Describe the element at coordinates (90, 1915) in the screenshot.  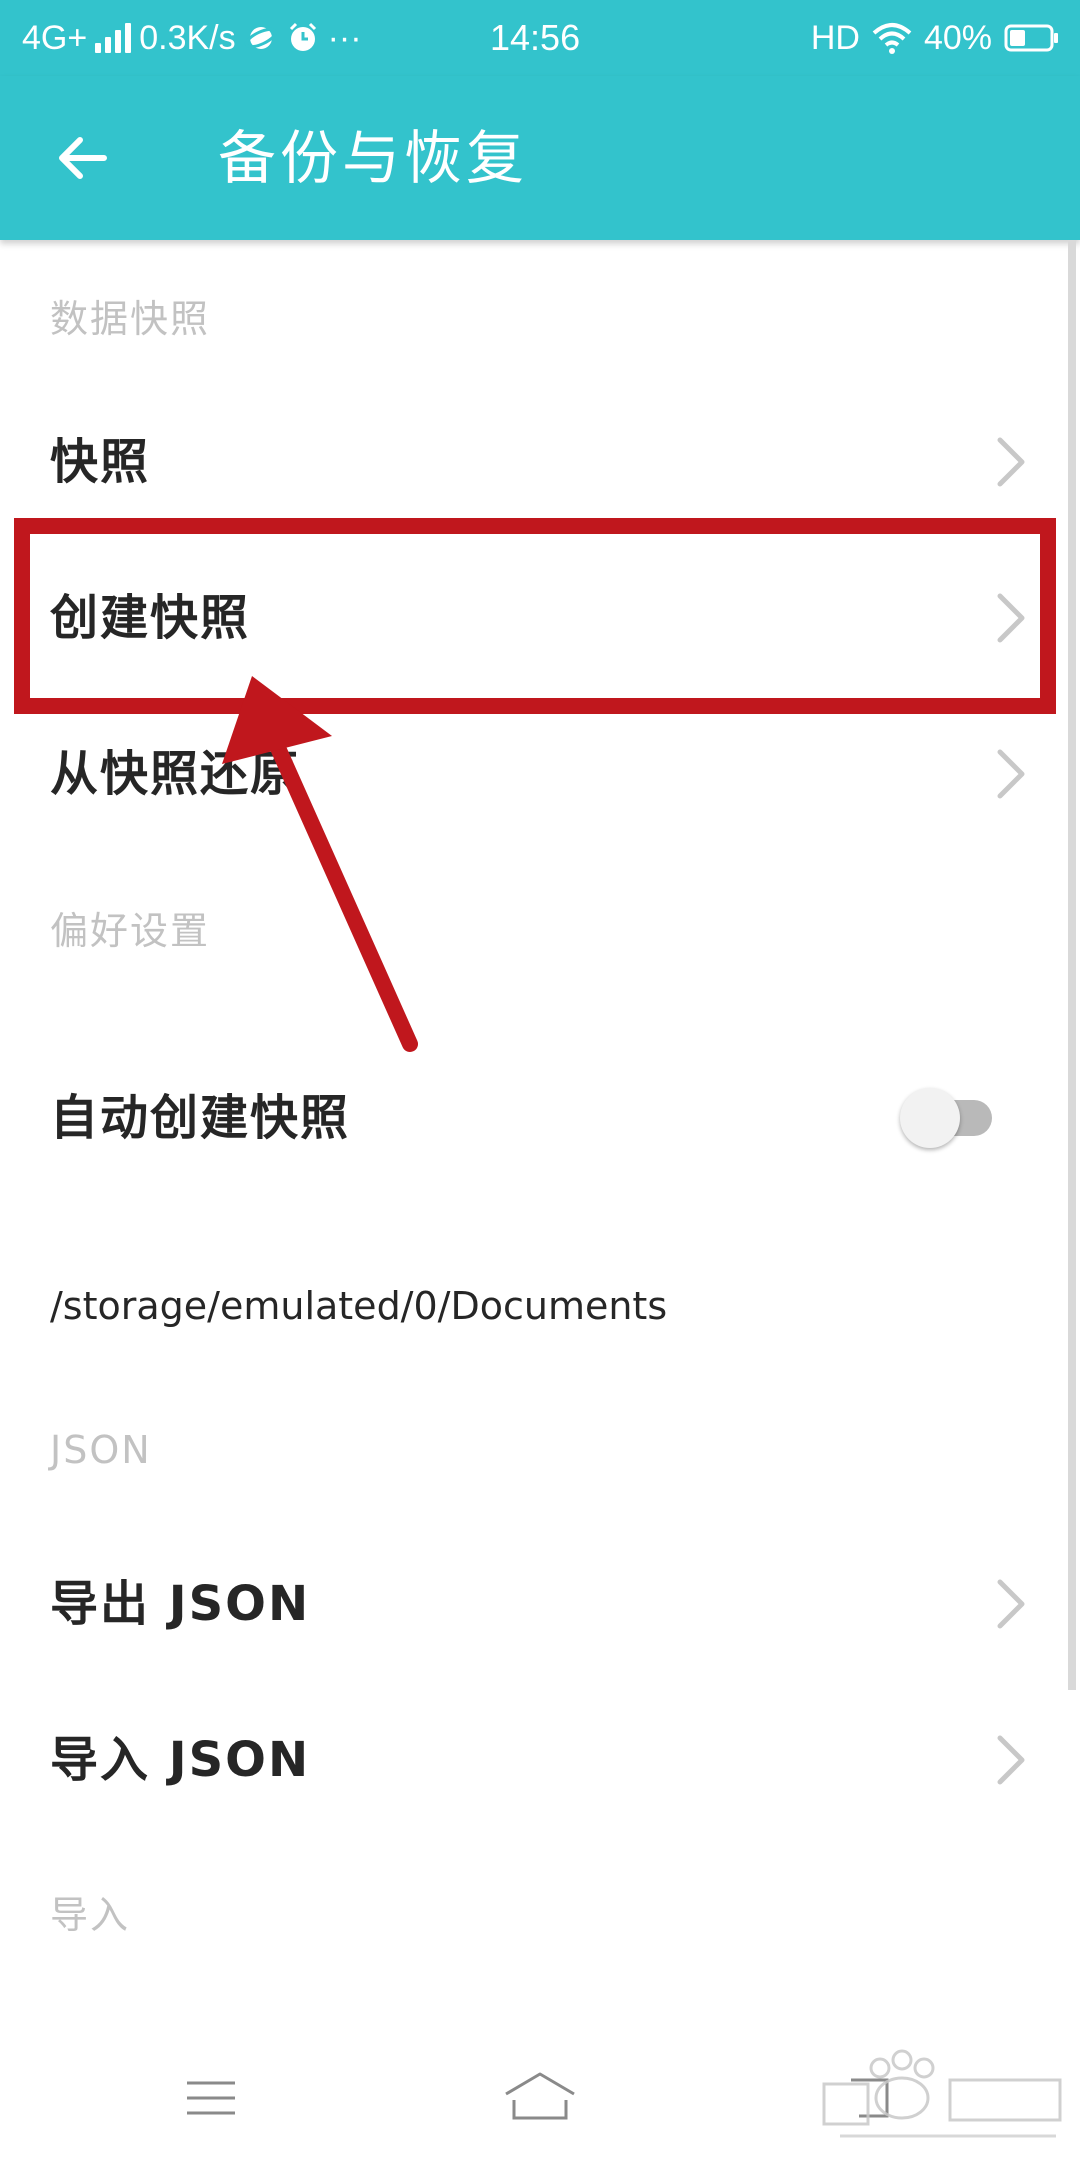
I see `section-header-import: 导入` at that location.